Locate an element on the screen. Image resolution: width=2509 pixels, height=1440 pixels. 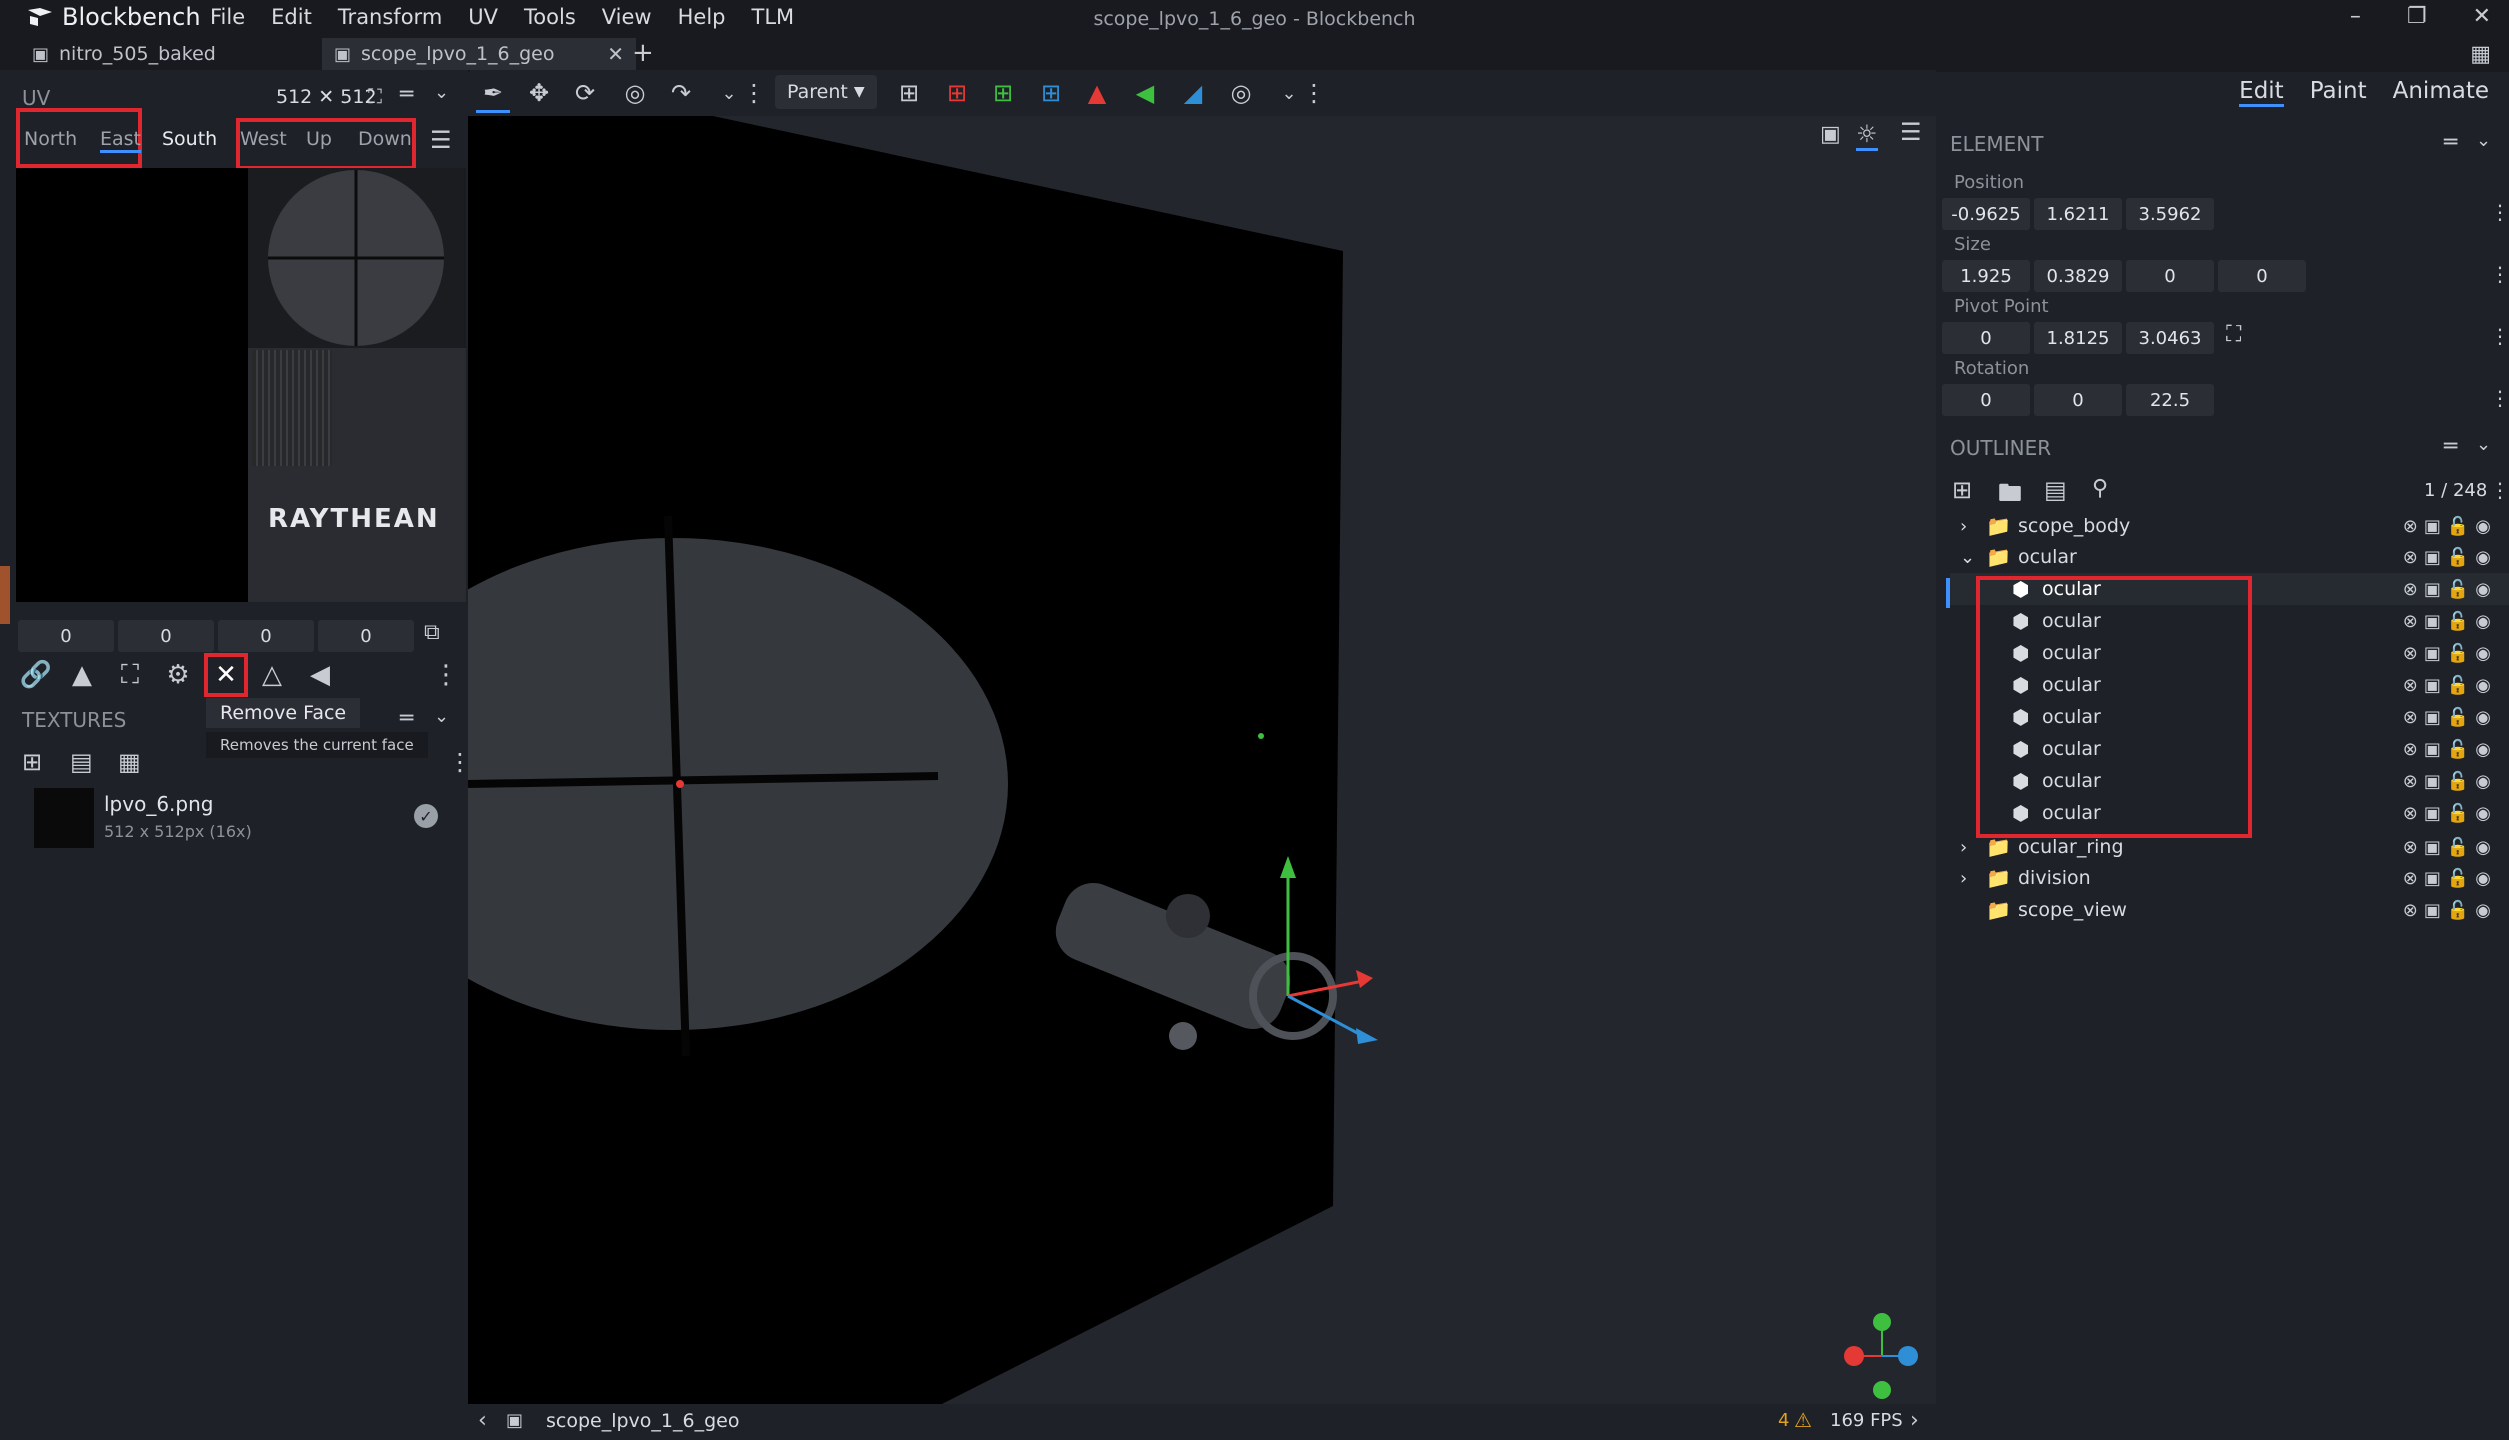
position-y-field: 1.6211 is located at coordinates (2078, 214).